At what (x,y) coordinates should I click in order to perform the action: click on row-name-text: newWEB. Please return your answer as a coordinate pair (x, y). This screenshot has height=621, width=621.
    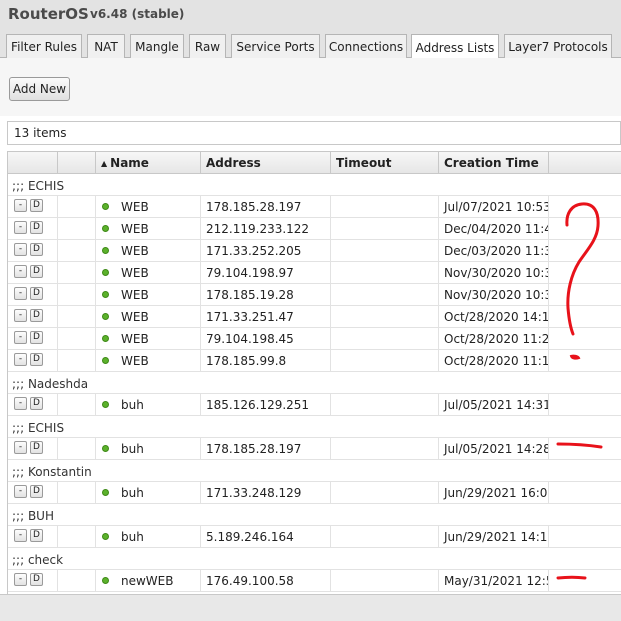
    Looking at the image, I should click on (147, 581).